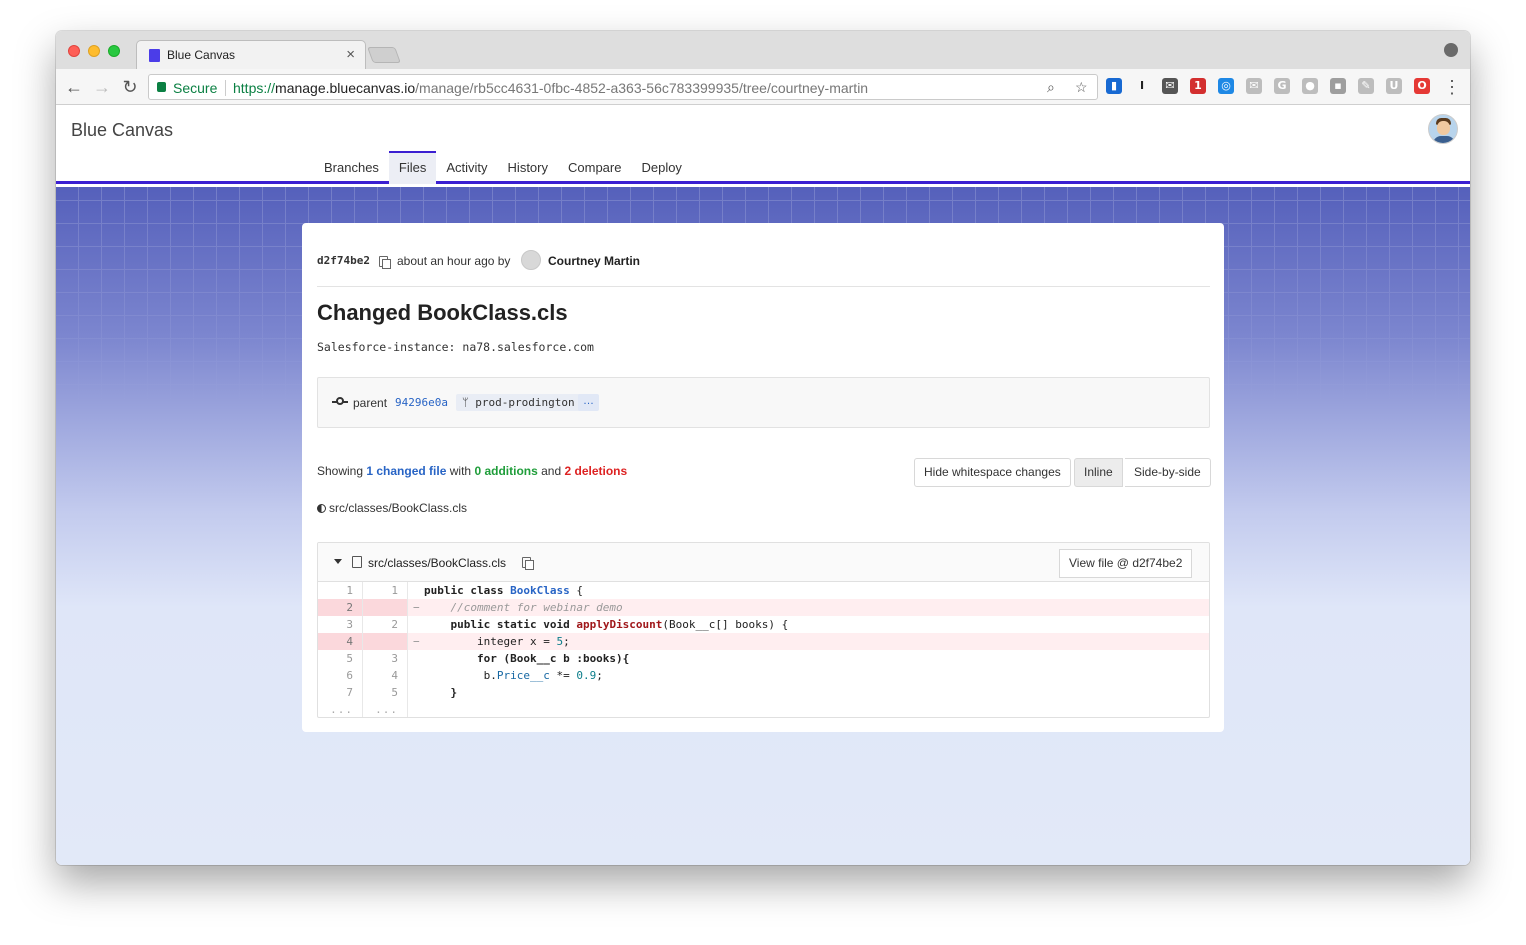 The height and width of the screenshot is (945, 1526). Describe the element at coordinates (1142, 86) in the screenshot. I see `instapaper-extension-icon: I` at that location.